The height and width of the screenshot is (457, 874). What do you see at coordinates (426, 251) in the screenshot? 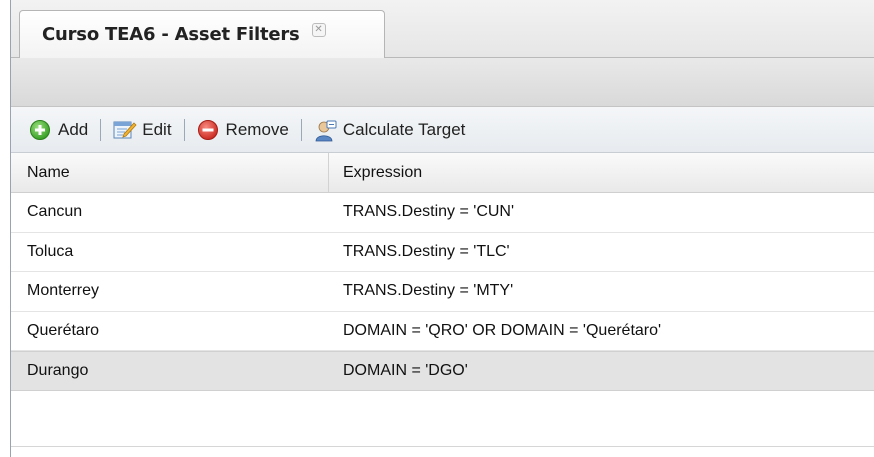
I see `cell-expression: TRANS.Destiny = 'TLC'` at bounding box center [426, 251].